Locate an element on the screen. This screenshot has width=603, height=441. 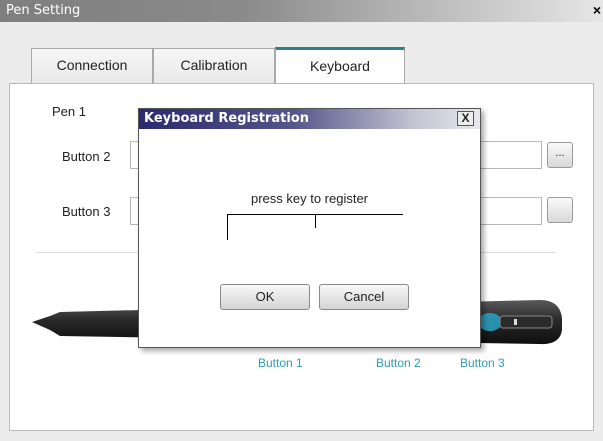
window-title-bar: Pen Setting × is located at coordinates (301, 11).